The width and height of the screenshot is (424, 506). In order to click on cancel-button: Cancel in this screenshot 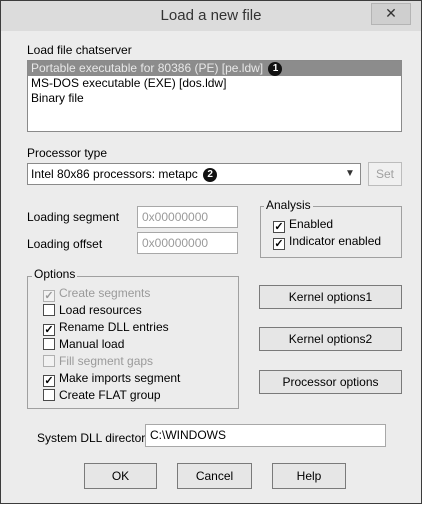, I will do `click(214, 476)`.